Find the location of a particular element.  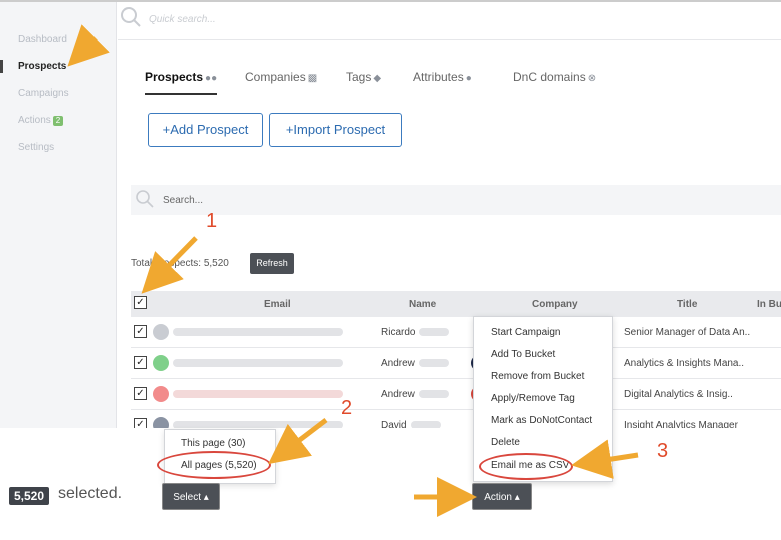

step-number-2: 2 is located at coordinates (347, 408).